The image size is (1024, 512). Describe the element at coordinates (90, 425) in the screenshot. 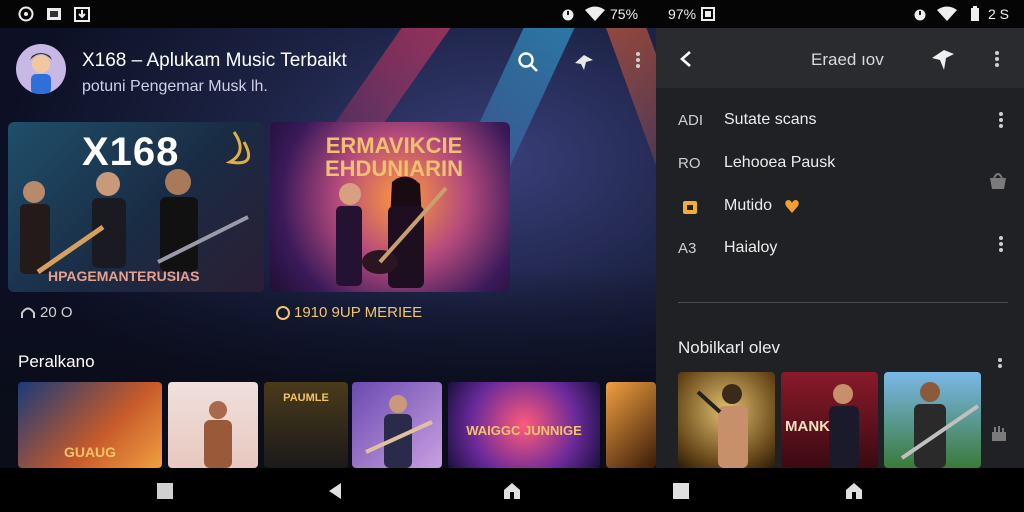

I see `album-thumb: GUAUG` at that location.